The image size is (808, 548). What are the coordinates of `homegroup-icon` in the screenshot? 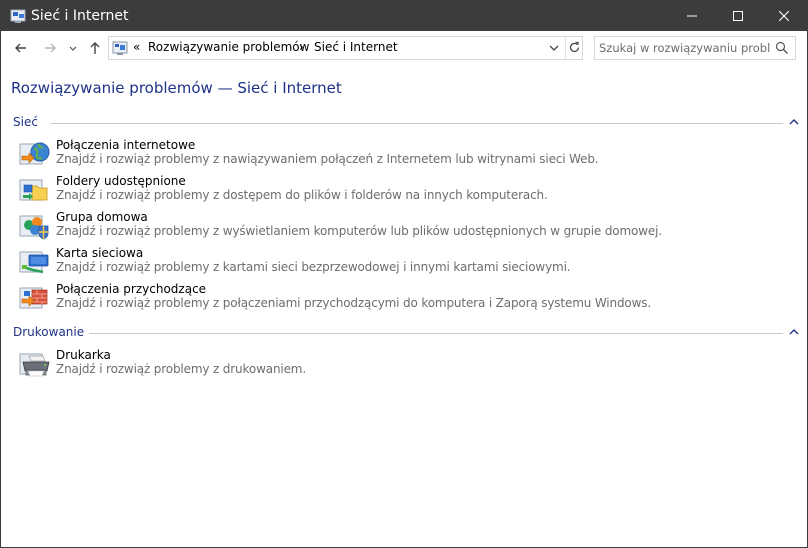 It's located at (34, 227).